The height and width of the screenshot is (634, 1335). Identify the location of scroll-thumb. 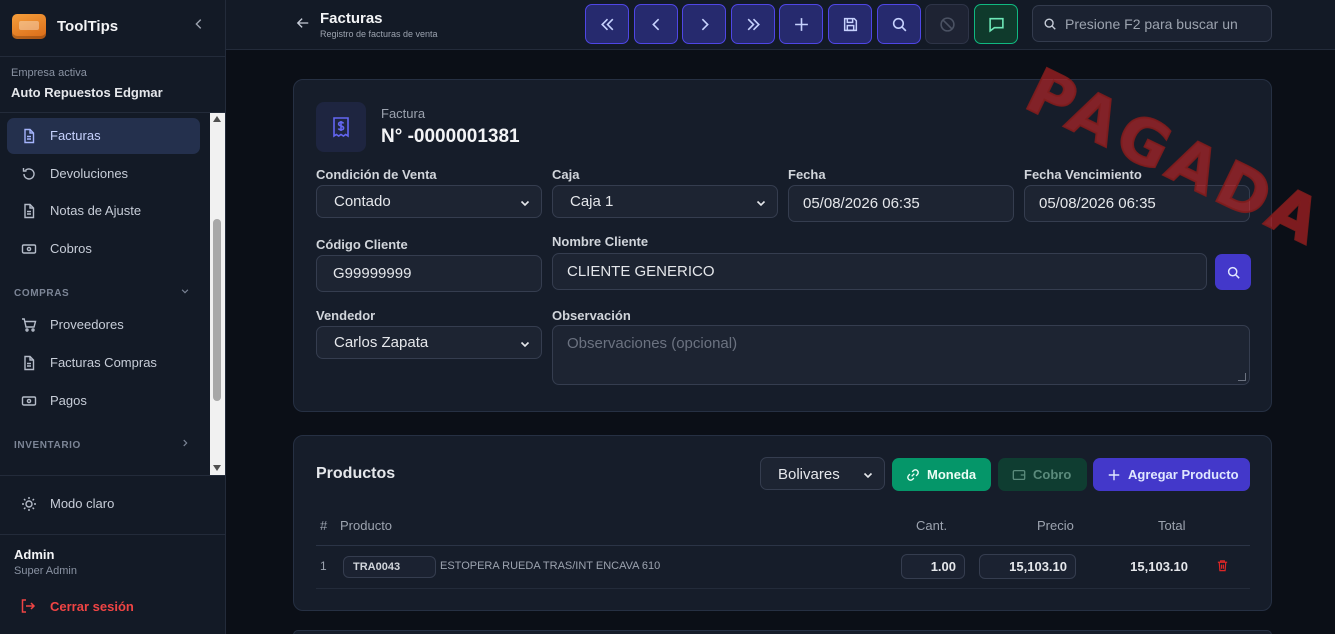
(217, 310).